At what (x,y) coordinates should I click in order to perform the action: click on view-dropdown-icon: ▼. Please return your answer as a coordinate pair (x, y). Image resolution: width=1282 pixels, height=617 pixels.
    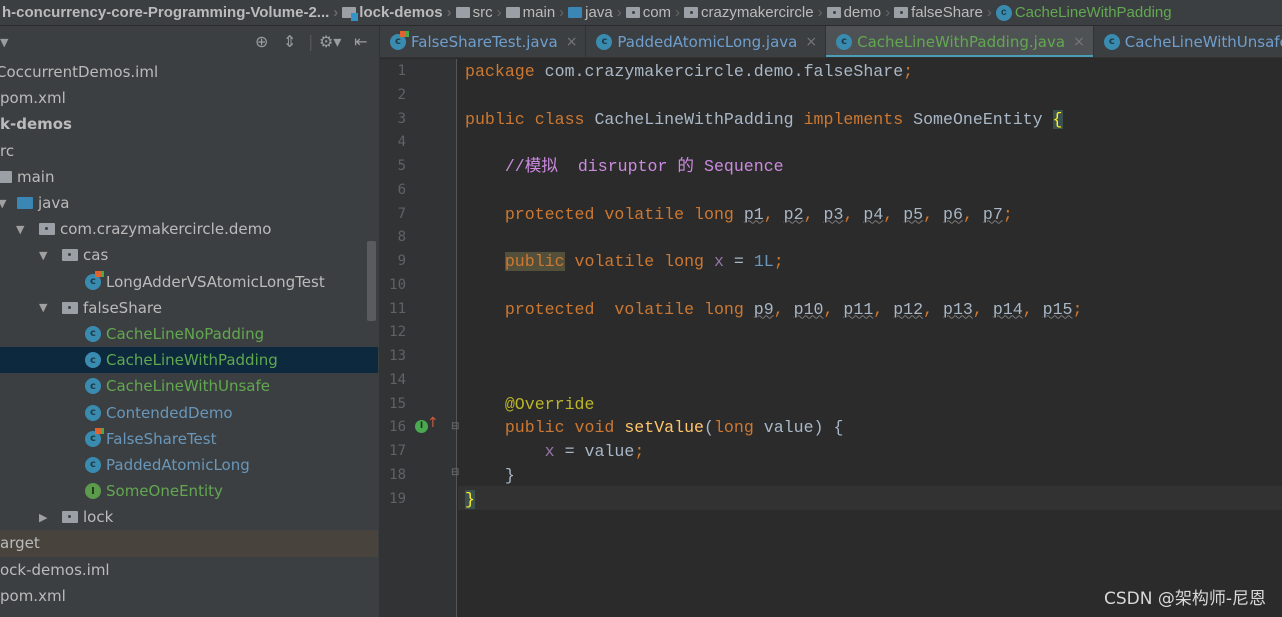
    Looking at the image, I should click on (4, 42).